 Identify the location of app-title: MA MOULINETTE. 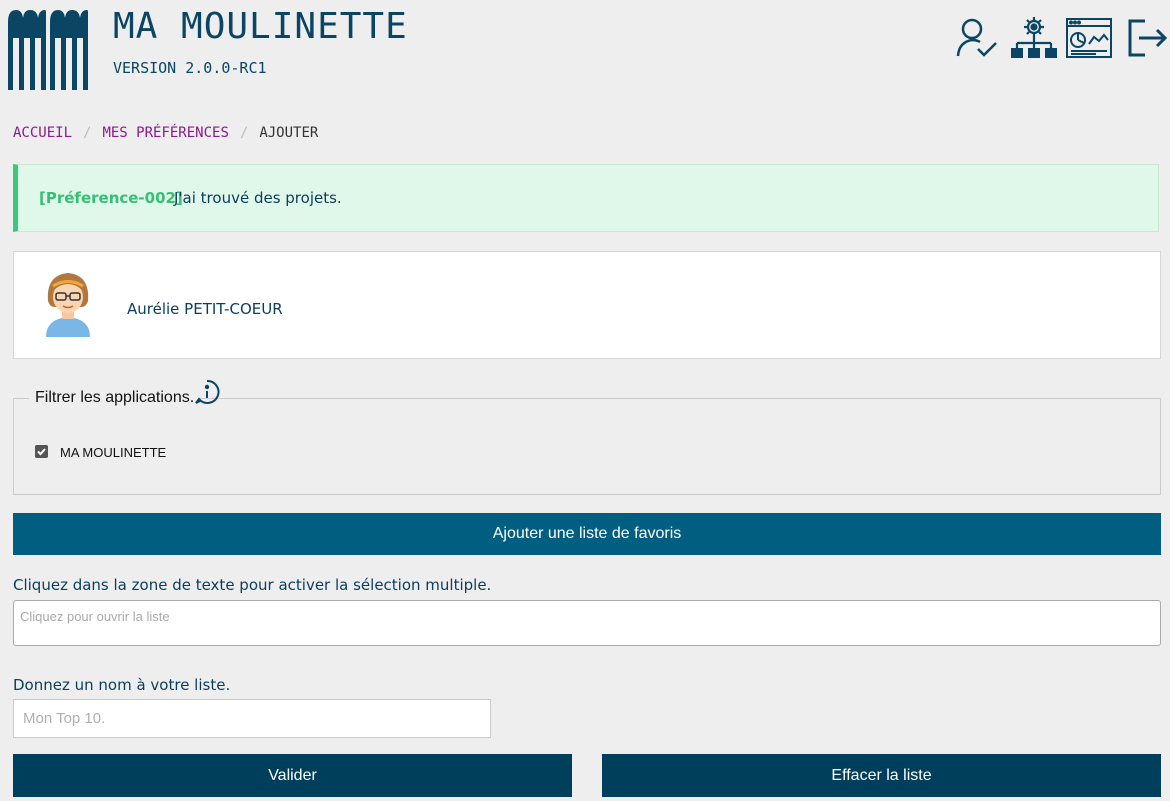
(260, 26).